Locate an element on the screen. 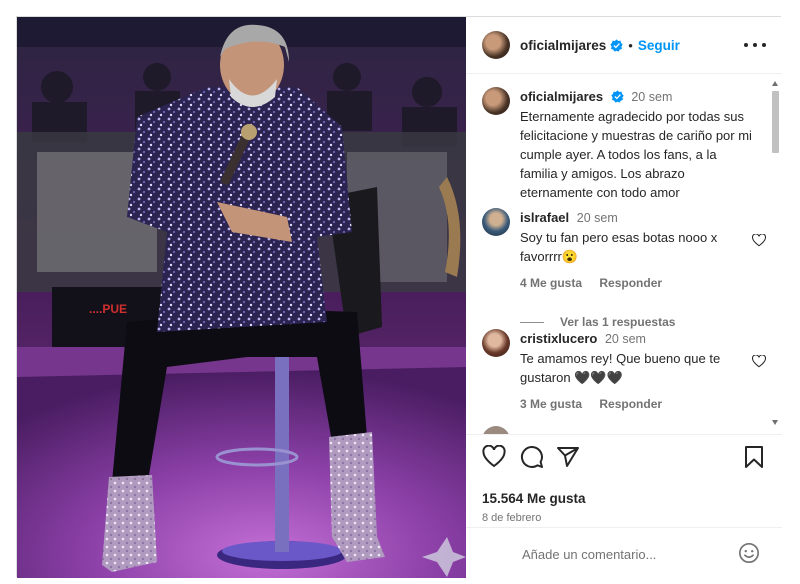 Image resolution: width=800 pixels, height=584 pixels. scroll-thumb is located at coordinates (775, 122).